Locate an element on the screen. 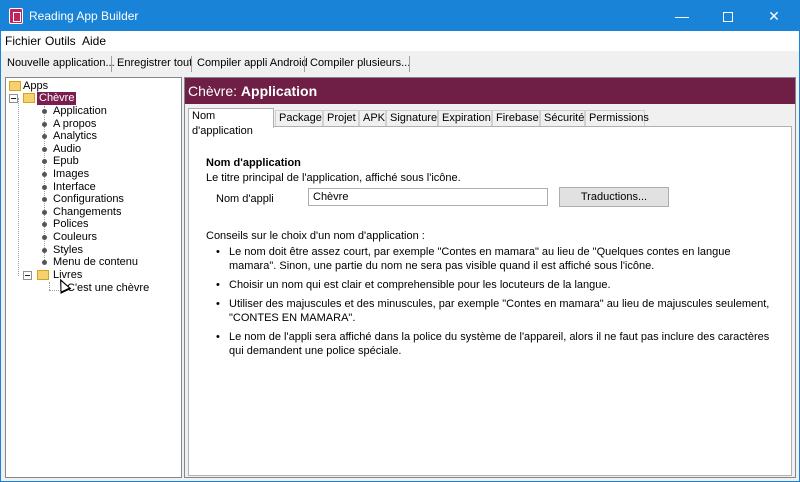  page-title: Chèvre: Application is located at coordinates (490, 91).